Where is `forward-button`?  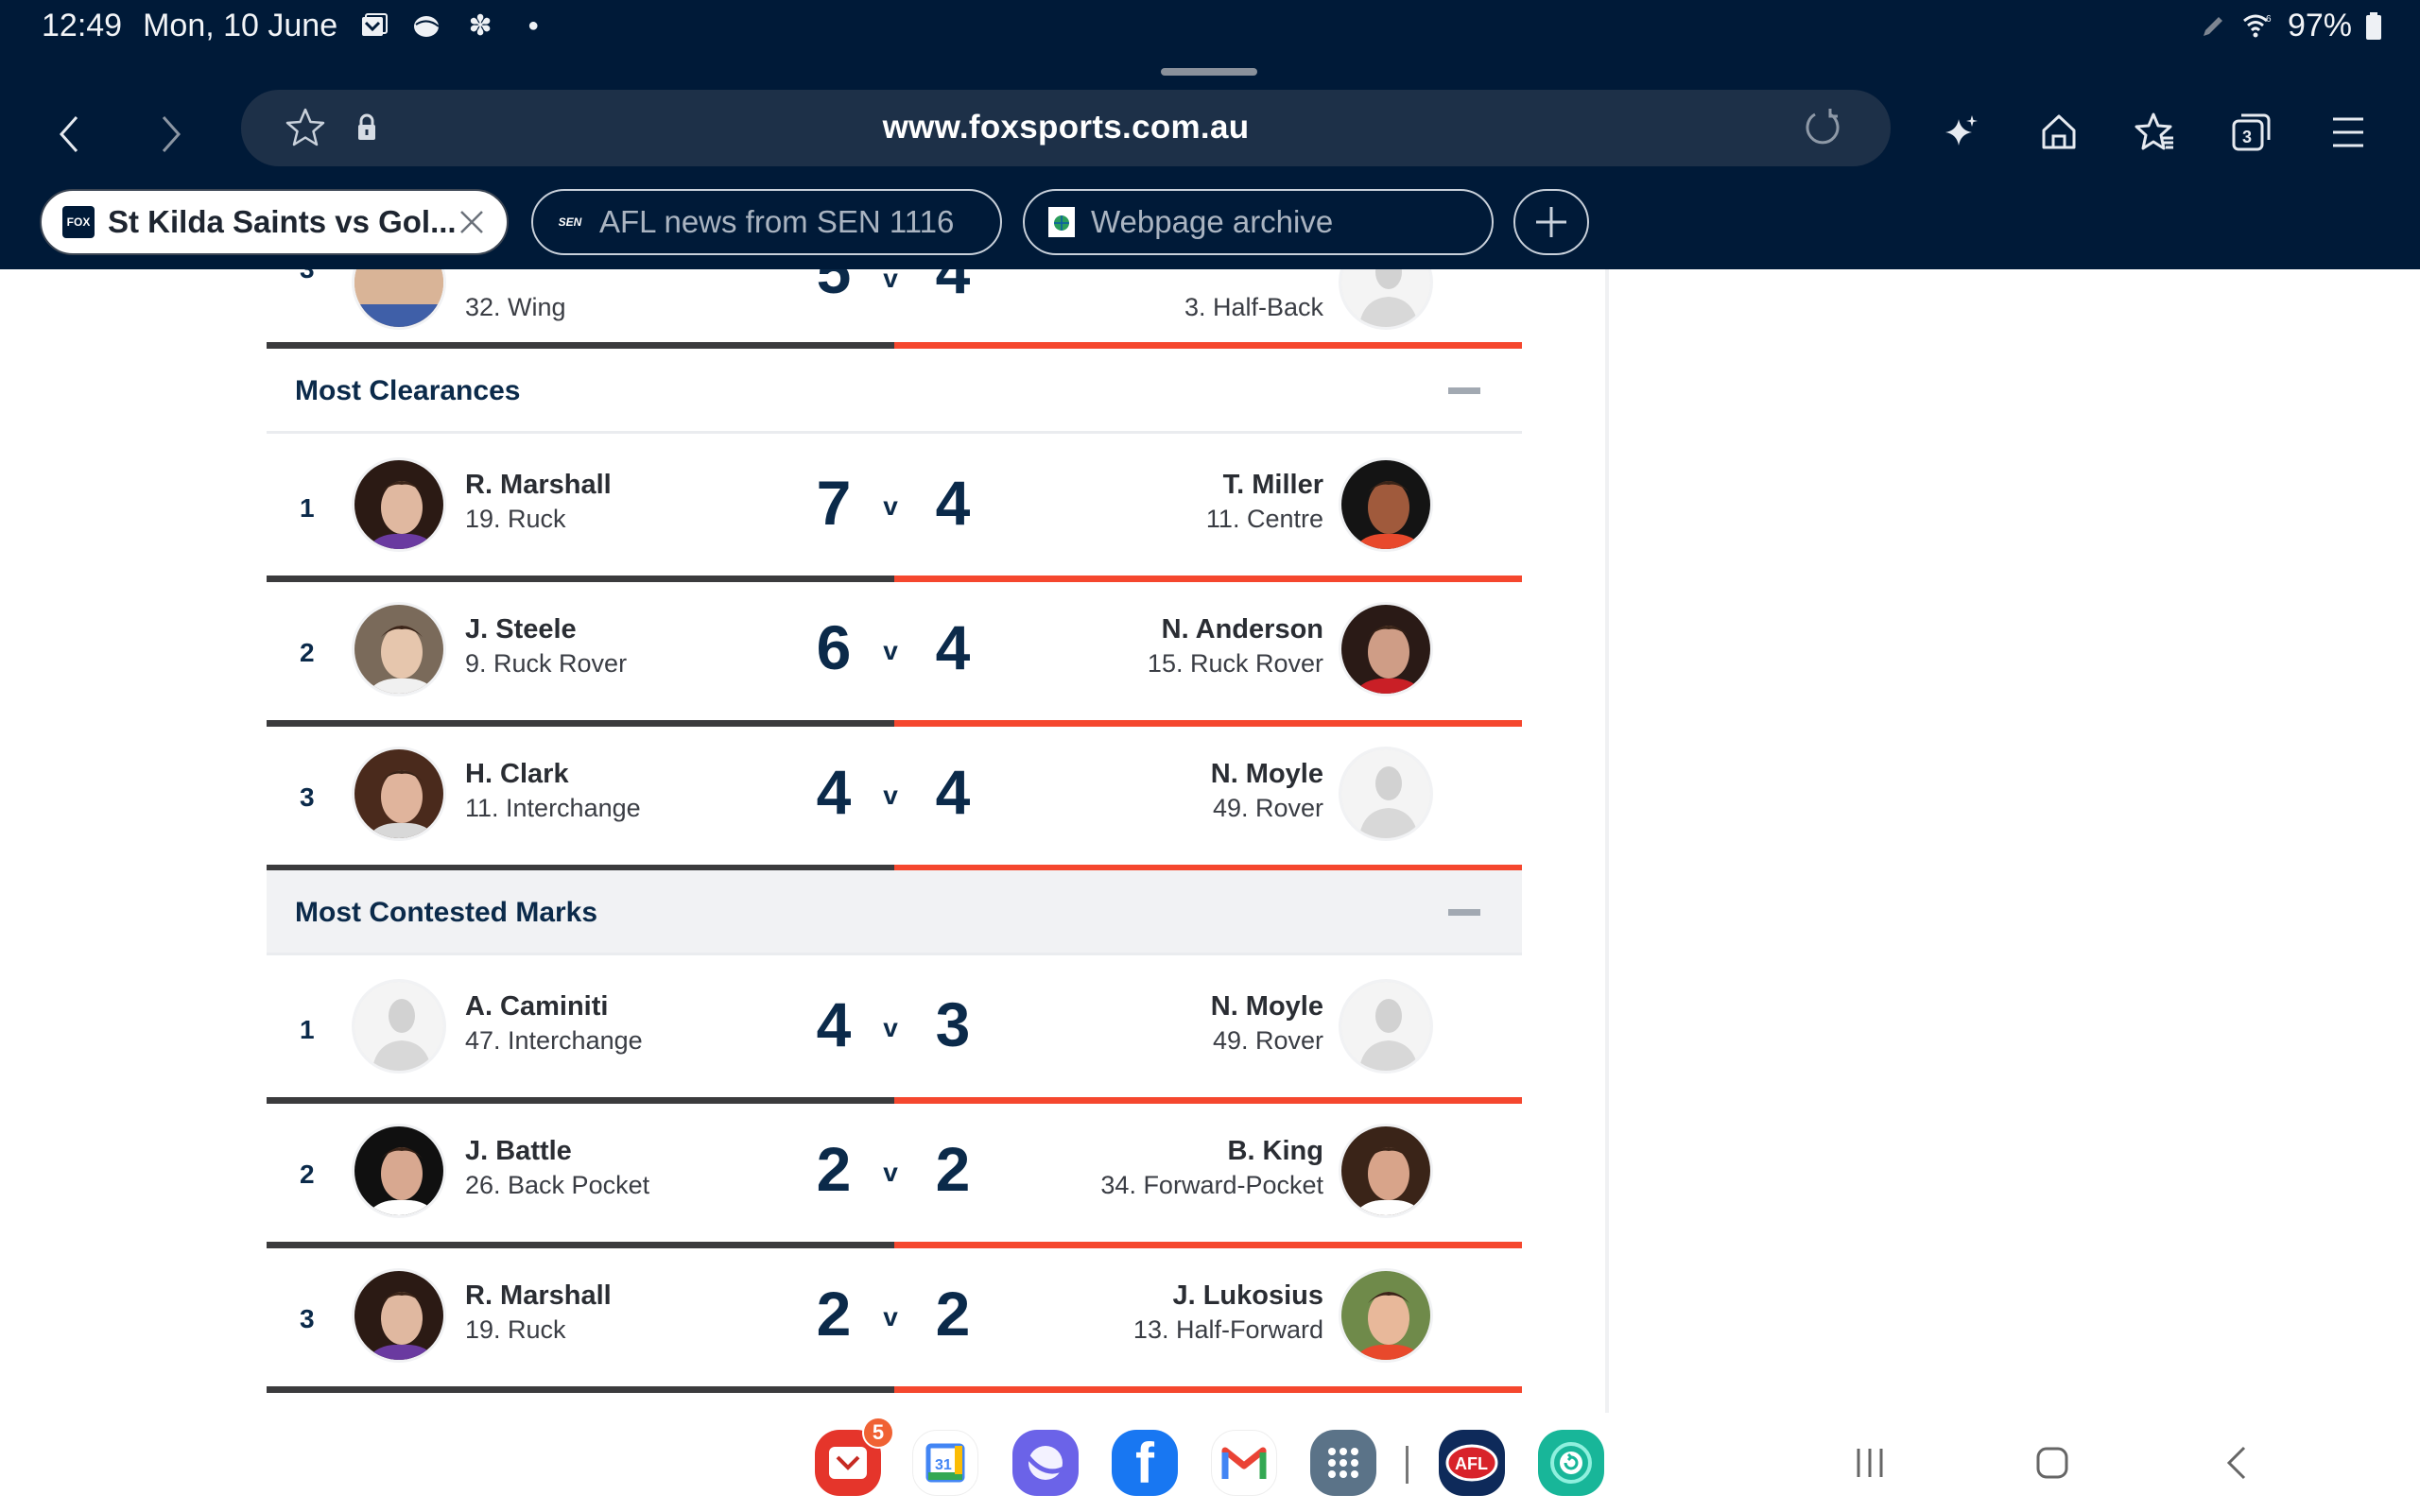
forward-button is located at coordinates (170, 134).